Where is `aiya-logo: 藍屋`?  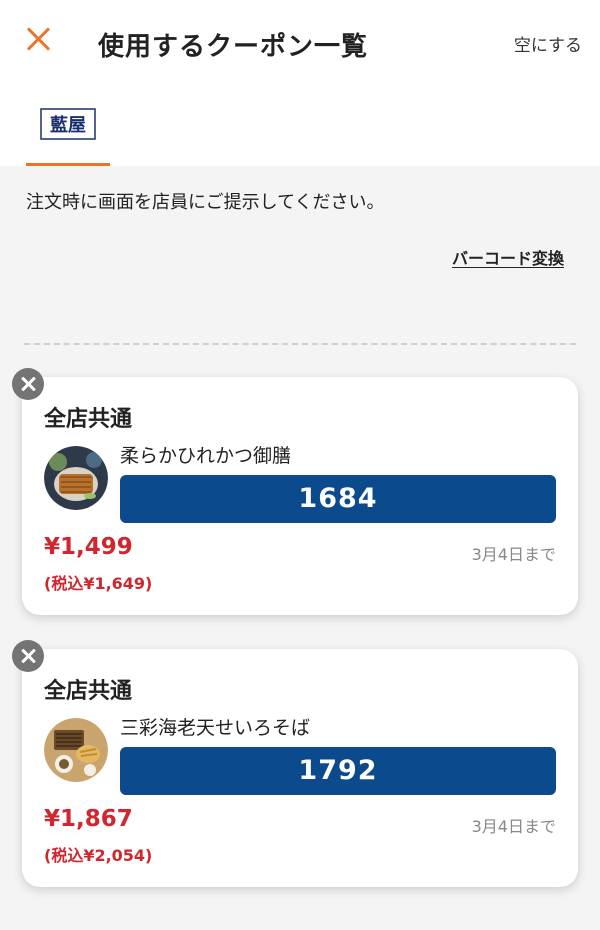
aiya-logo: 藍屋 is located at coordinates (68, 124).